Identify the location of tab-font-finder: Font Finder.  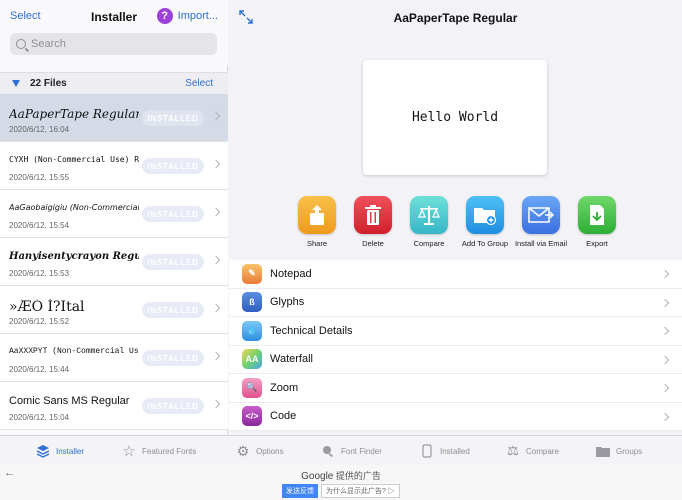
(351, 451).